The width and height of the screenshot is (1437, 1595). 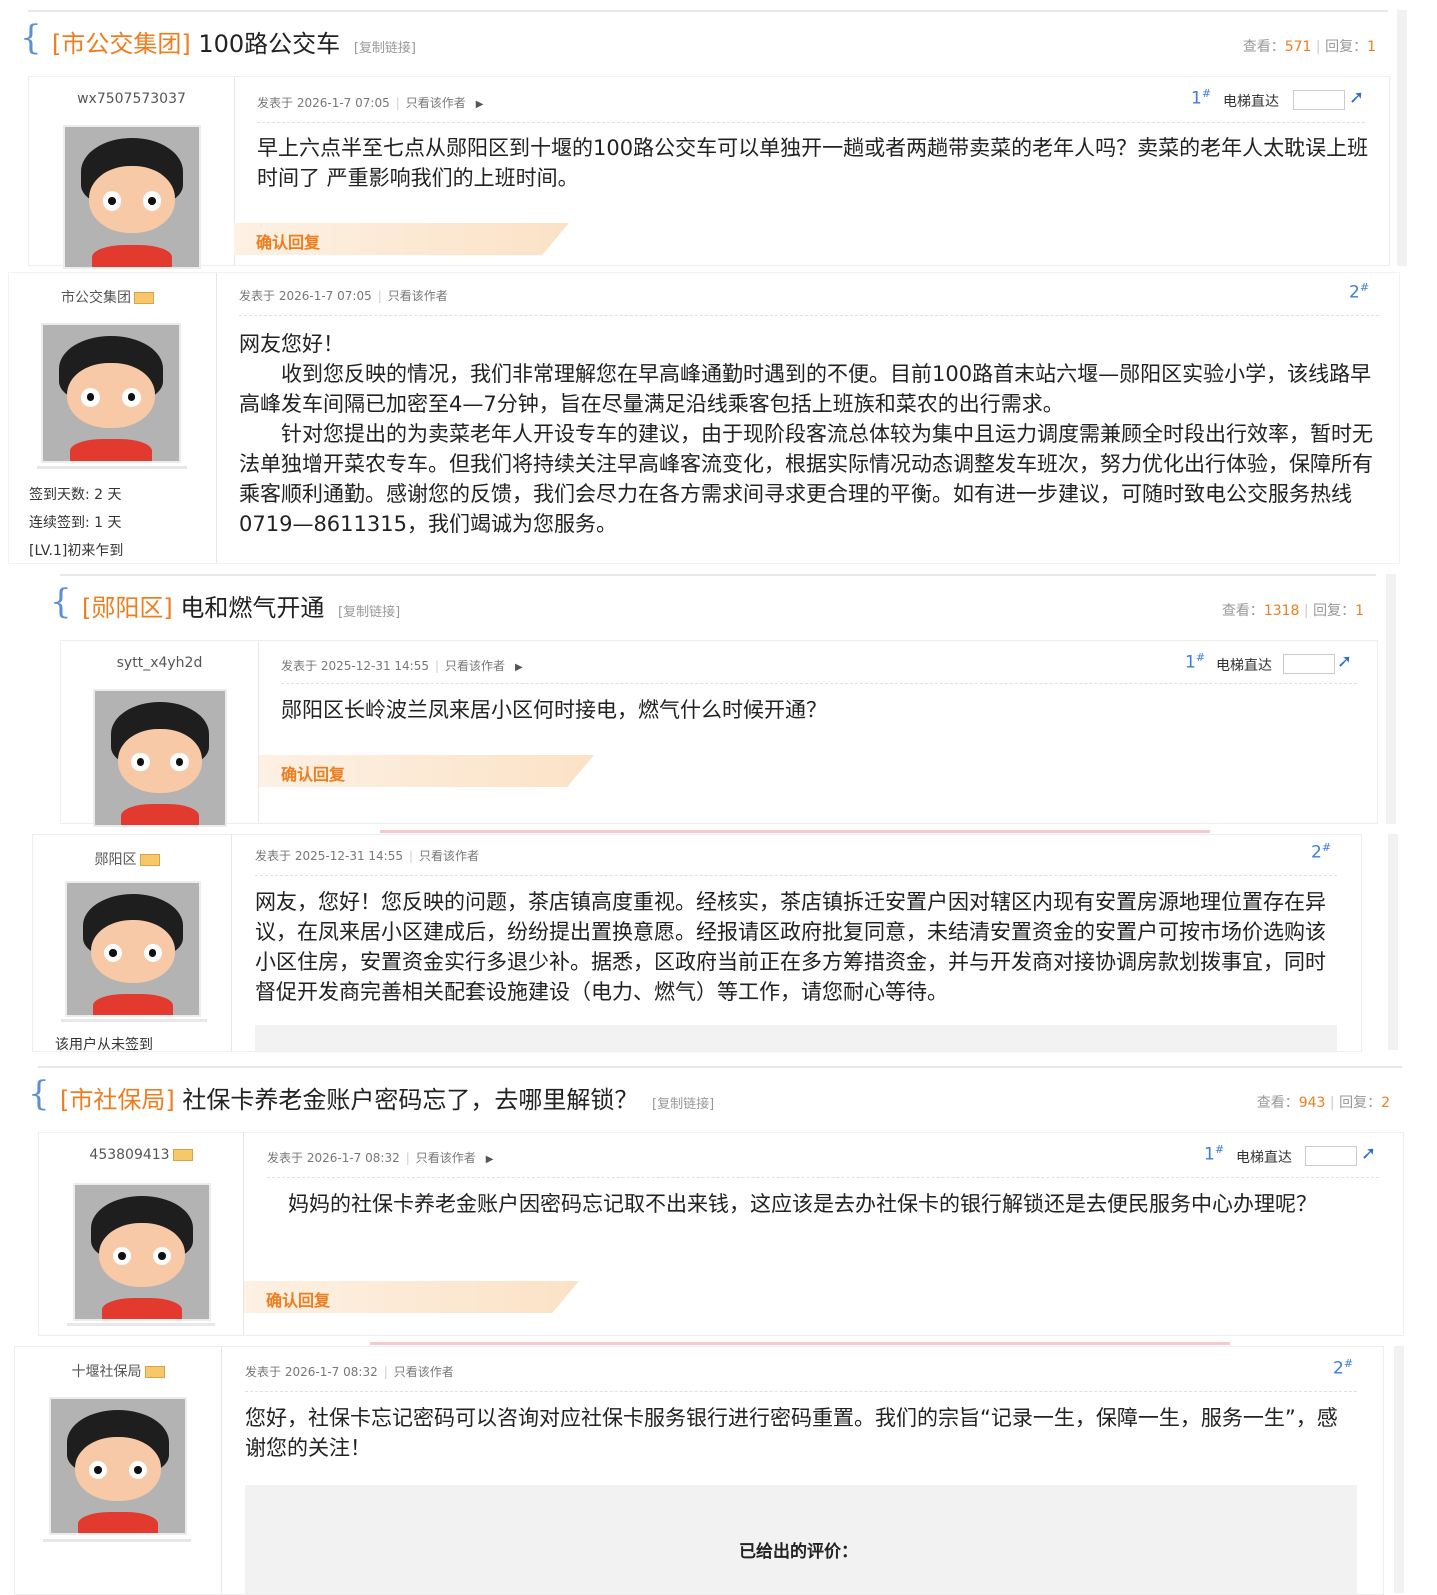 I want to click on author-sidebar: 453809413, so click(x=141, y=1234).